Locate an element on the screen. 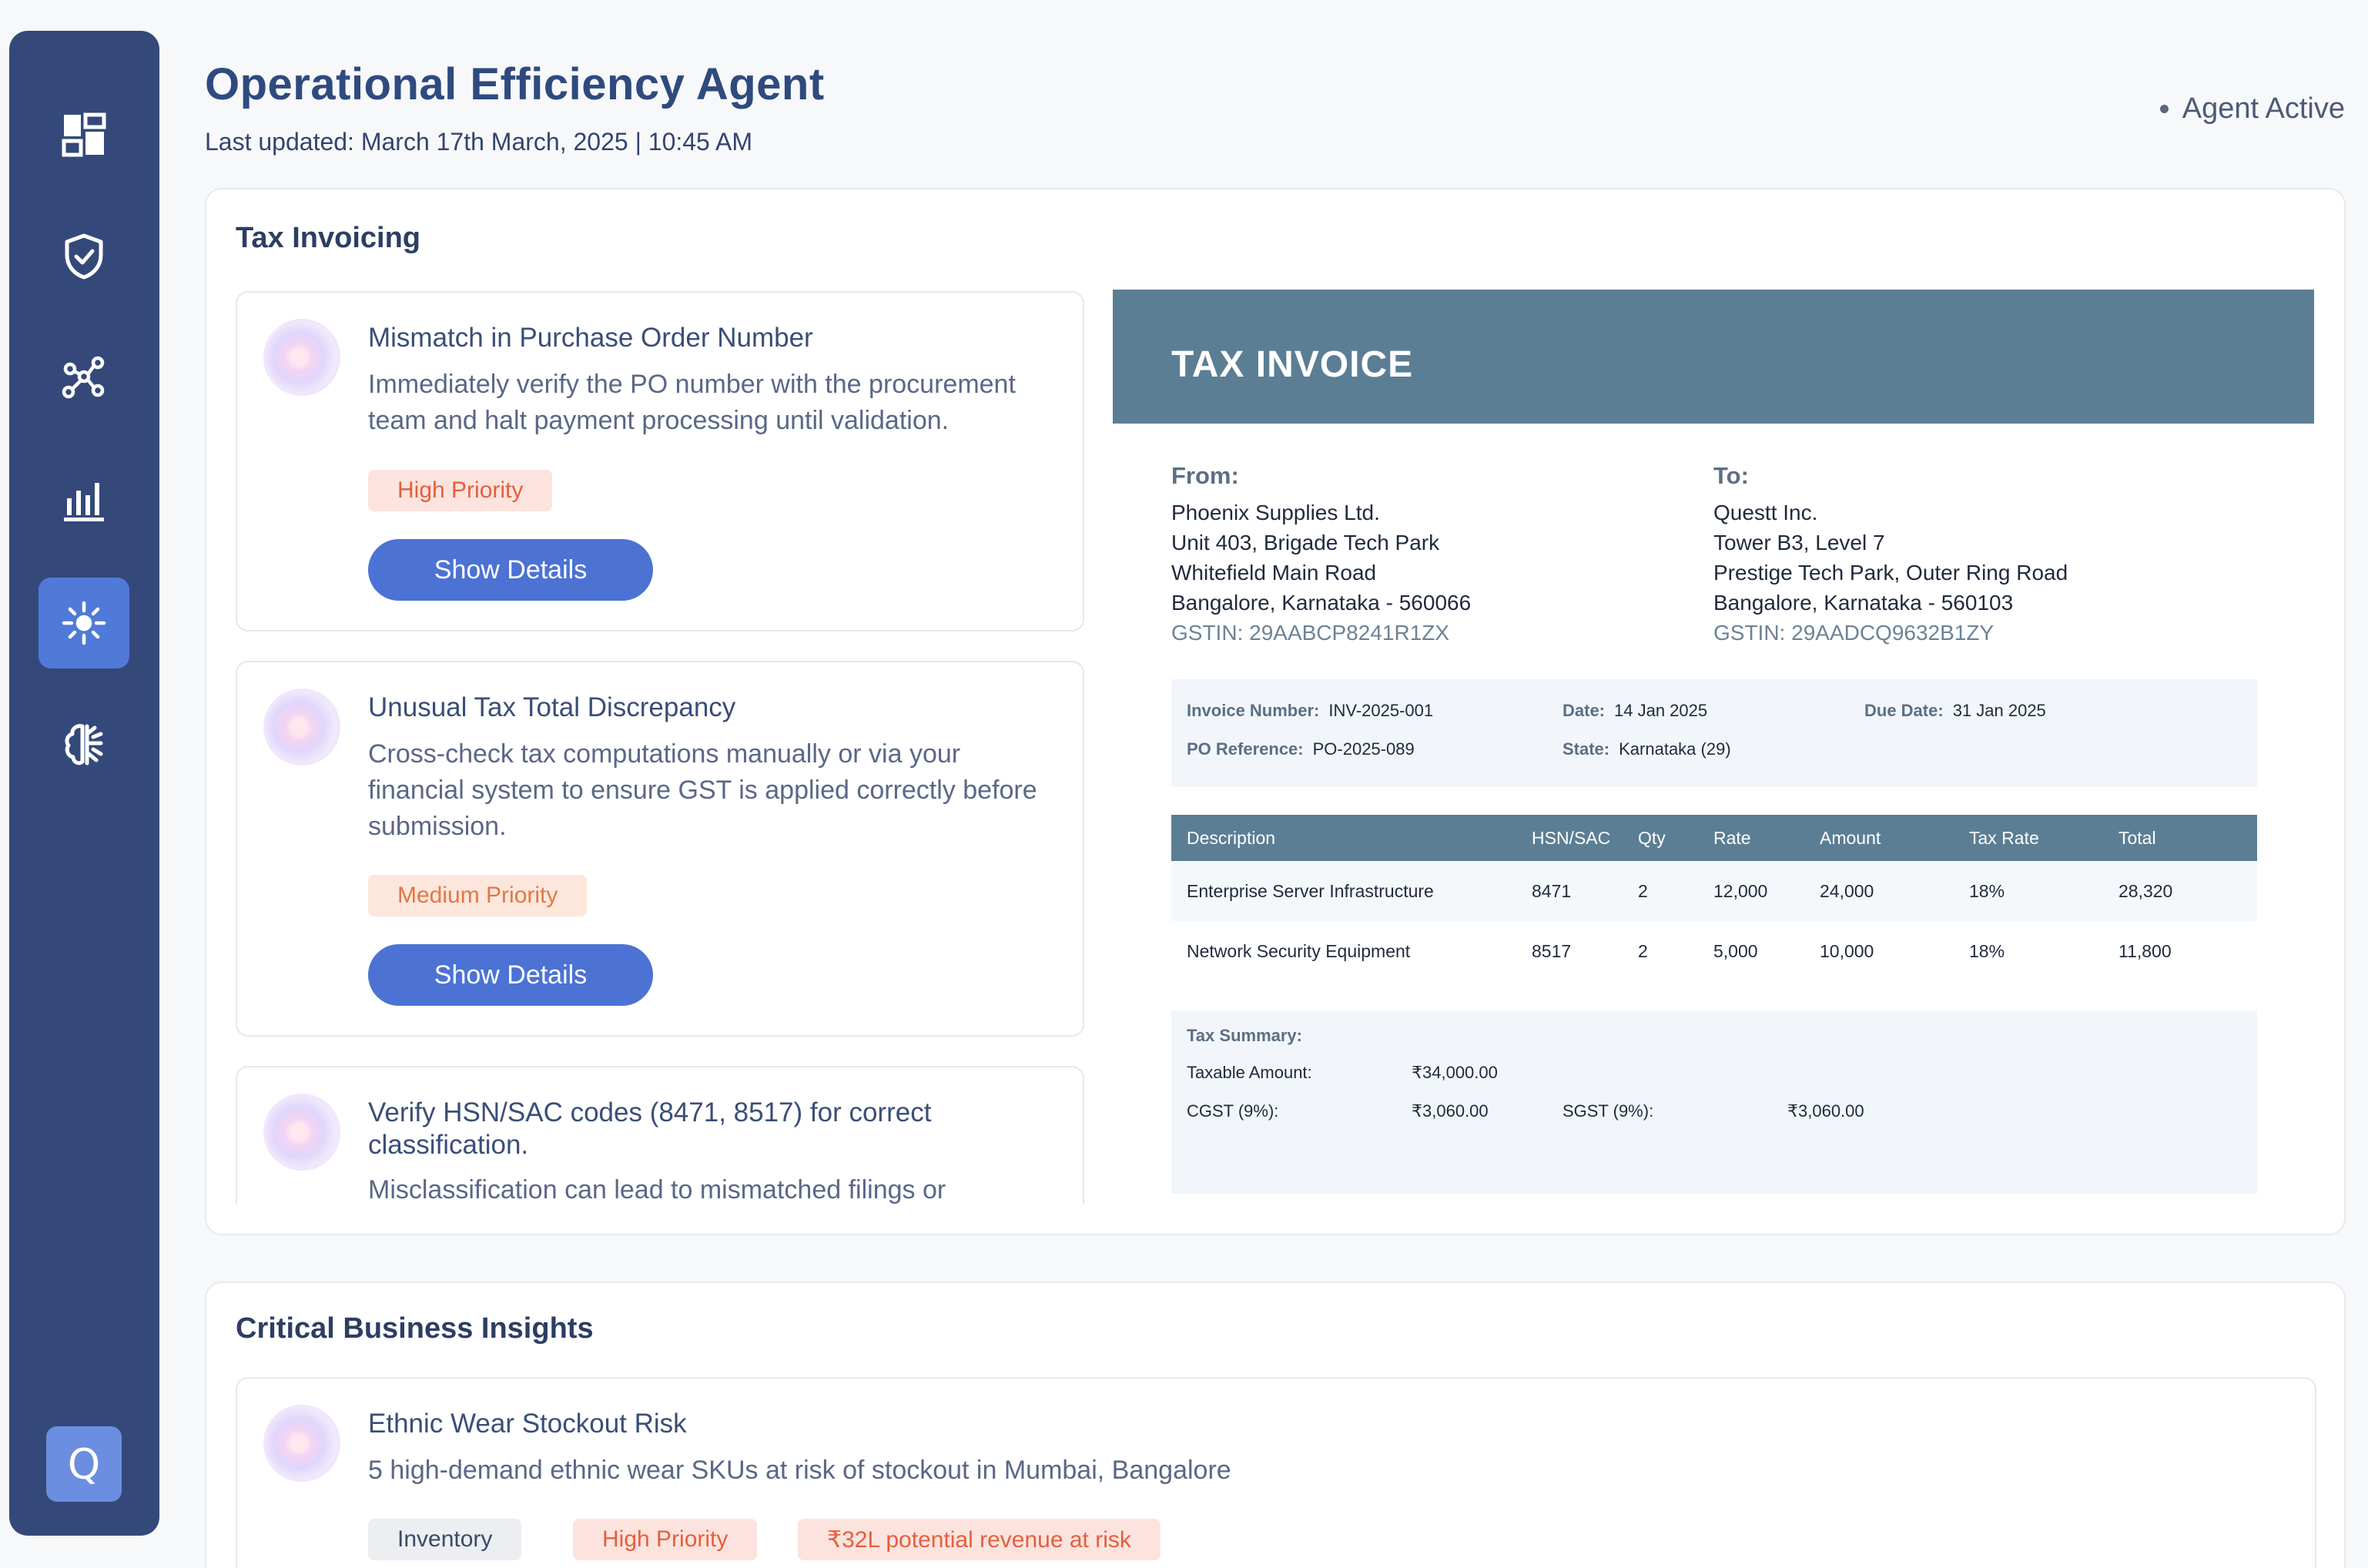  table-cell: 8471 is located at coordinates (1552, 891).